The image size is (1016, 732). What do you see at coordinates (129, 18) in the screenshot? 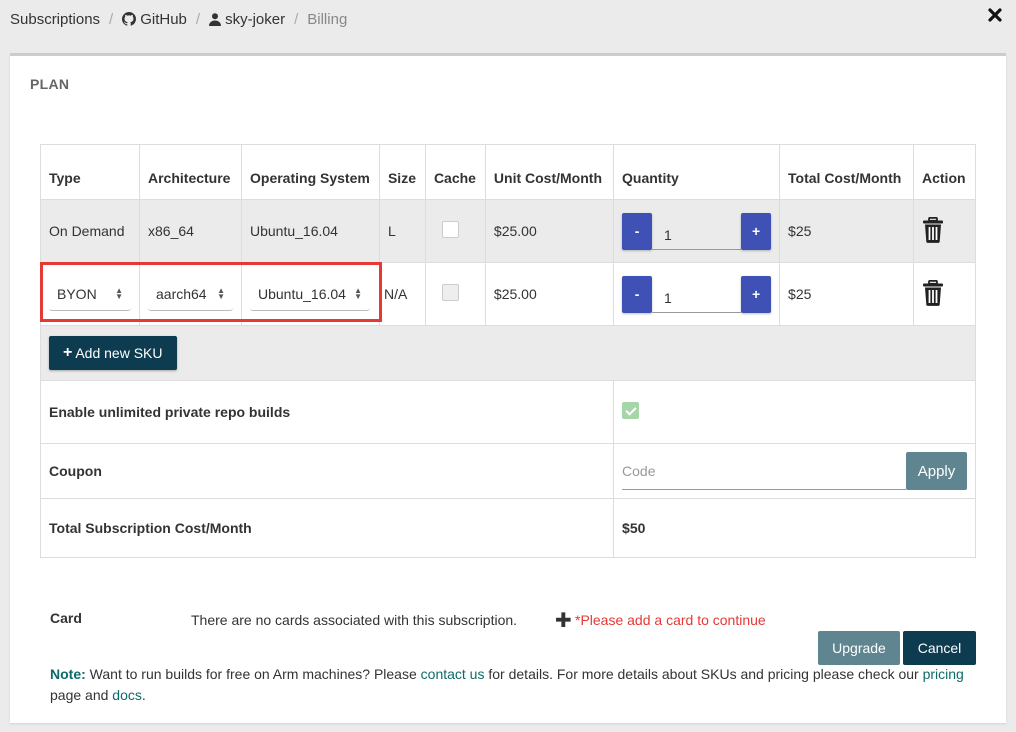
I see `github-icon` at bounding box center [129, 18].